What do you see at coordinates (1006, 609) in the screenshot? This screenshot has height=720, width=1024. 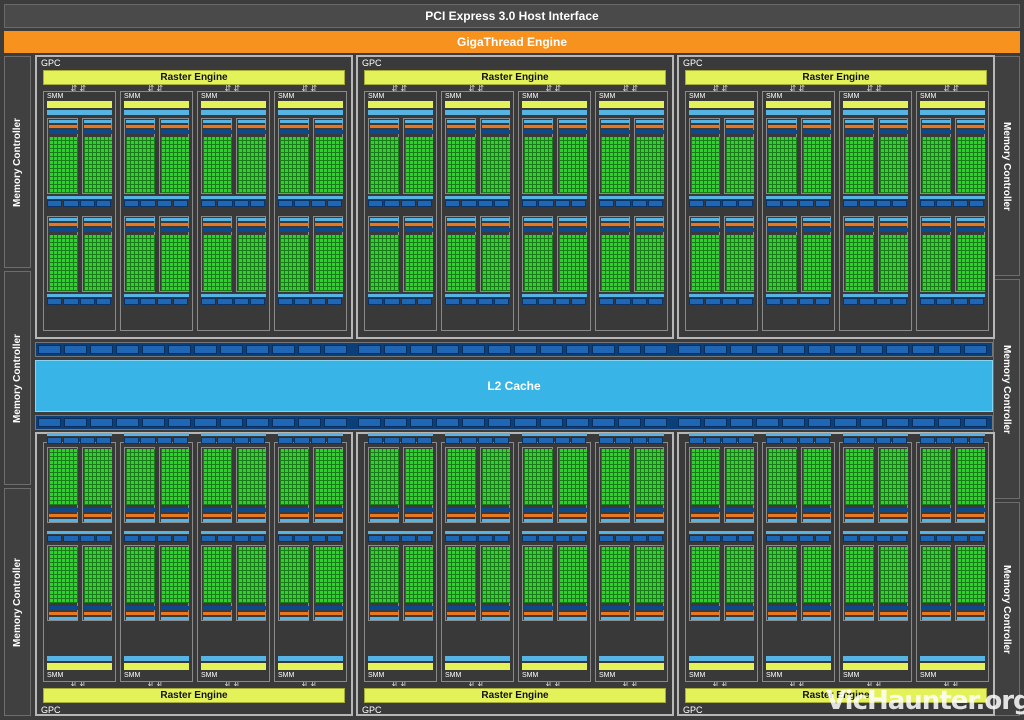 I see `memory-controller-right-3: Memory Controller` at bounding box center [1006, 609].